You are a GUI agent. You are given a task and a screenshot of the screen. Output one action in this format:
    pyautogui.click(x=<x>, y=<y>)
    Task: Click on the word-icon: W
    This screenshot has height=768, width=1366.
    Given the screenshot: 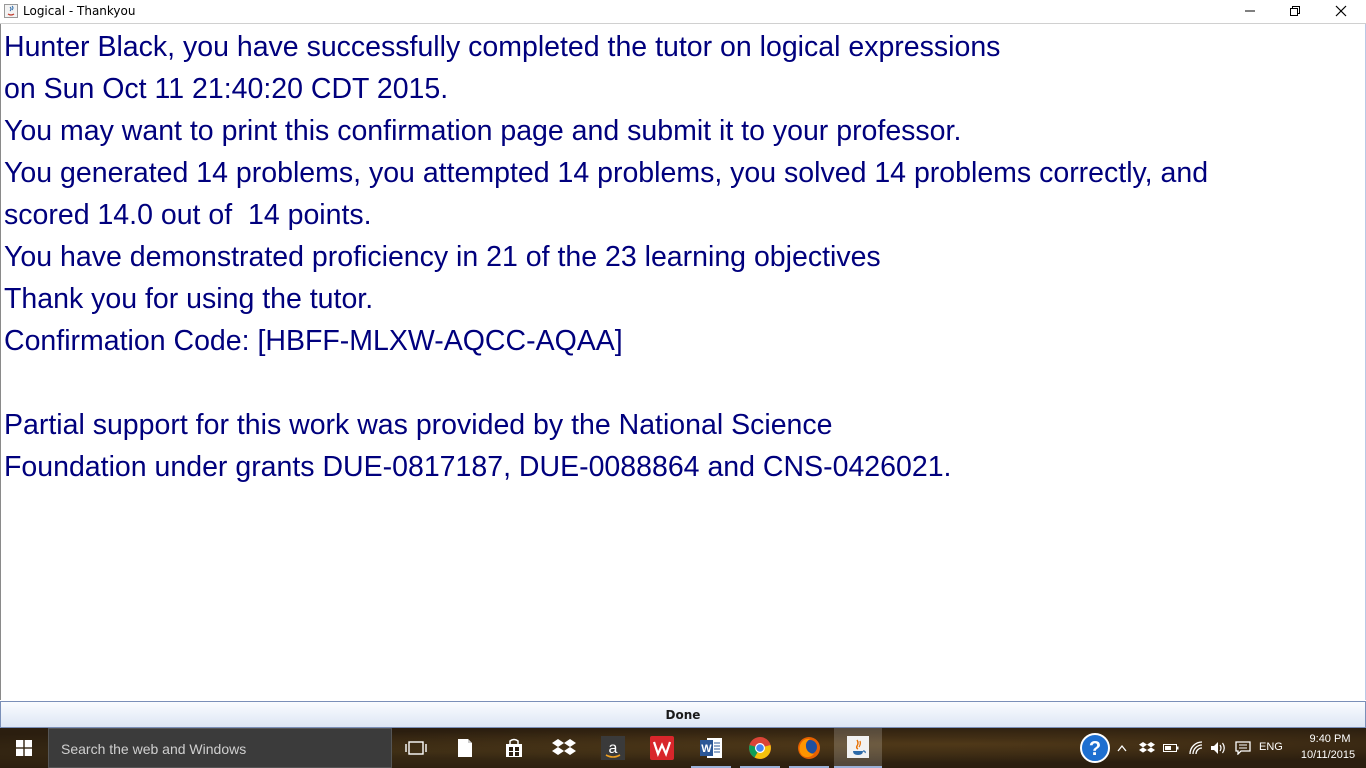 What is the action you would take?
    pyautogui.click(x=711, y=748)
    